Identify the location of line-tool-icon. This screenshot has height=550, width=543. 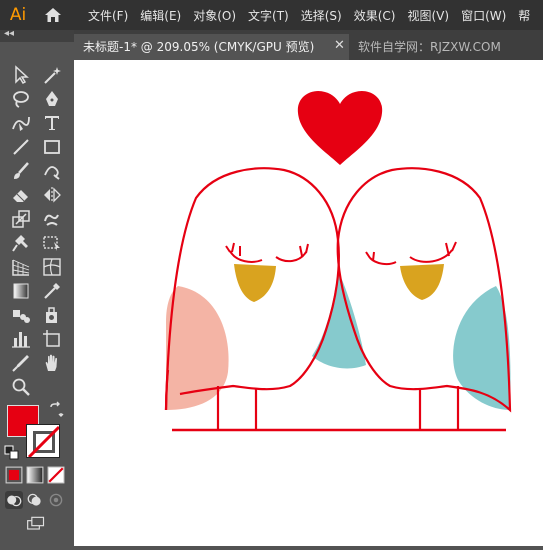
(21, 147).